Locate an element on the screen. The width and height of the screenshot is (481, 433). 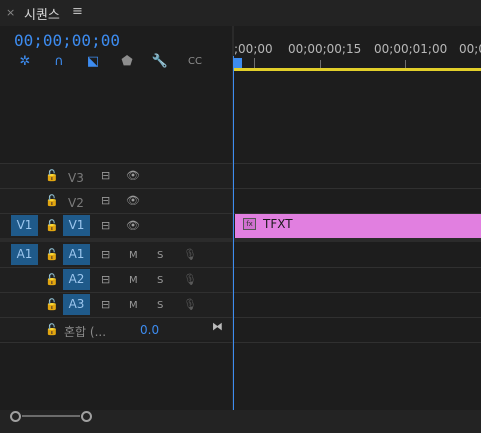
wrench-icon: 🔧 is located at coordinates (160, 62).